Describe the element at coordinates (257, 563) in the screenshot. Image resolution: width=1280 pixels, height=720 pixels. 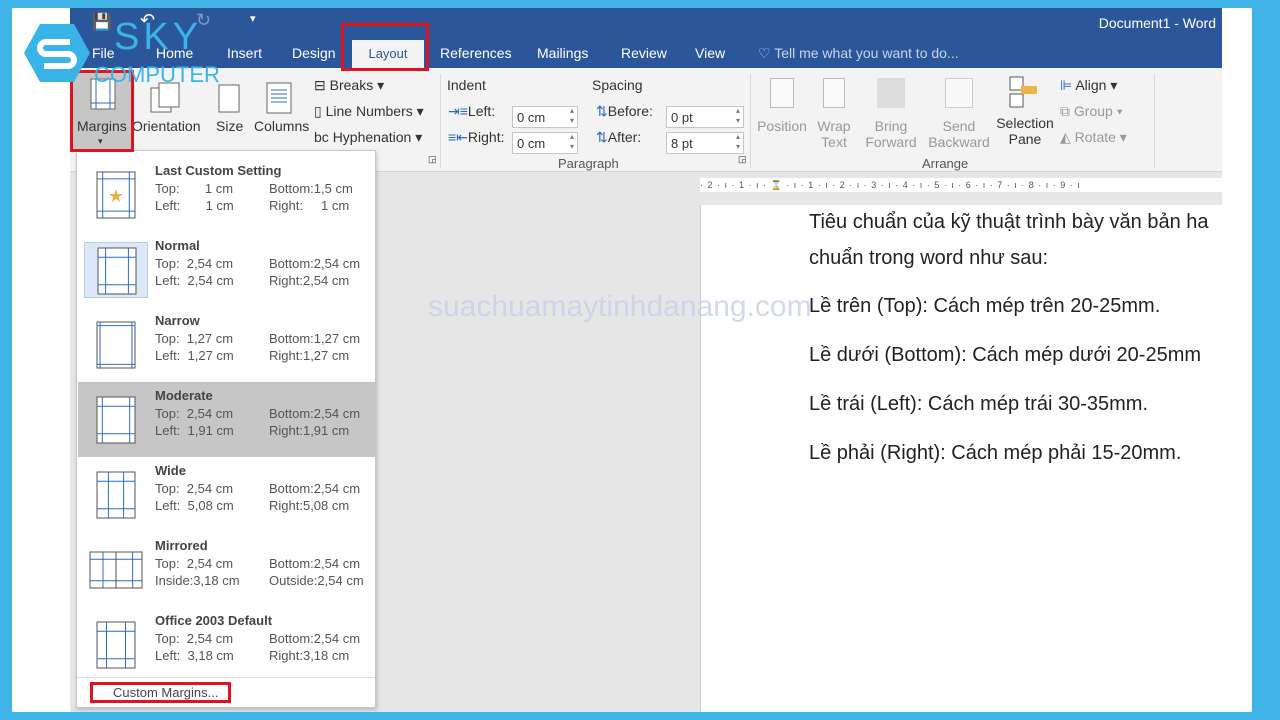
I see `option-row: Top: 2,54 cm Bottom:2,54 cm` at that location.